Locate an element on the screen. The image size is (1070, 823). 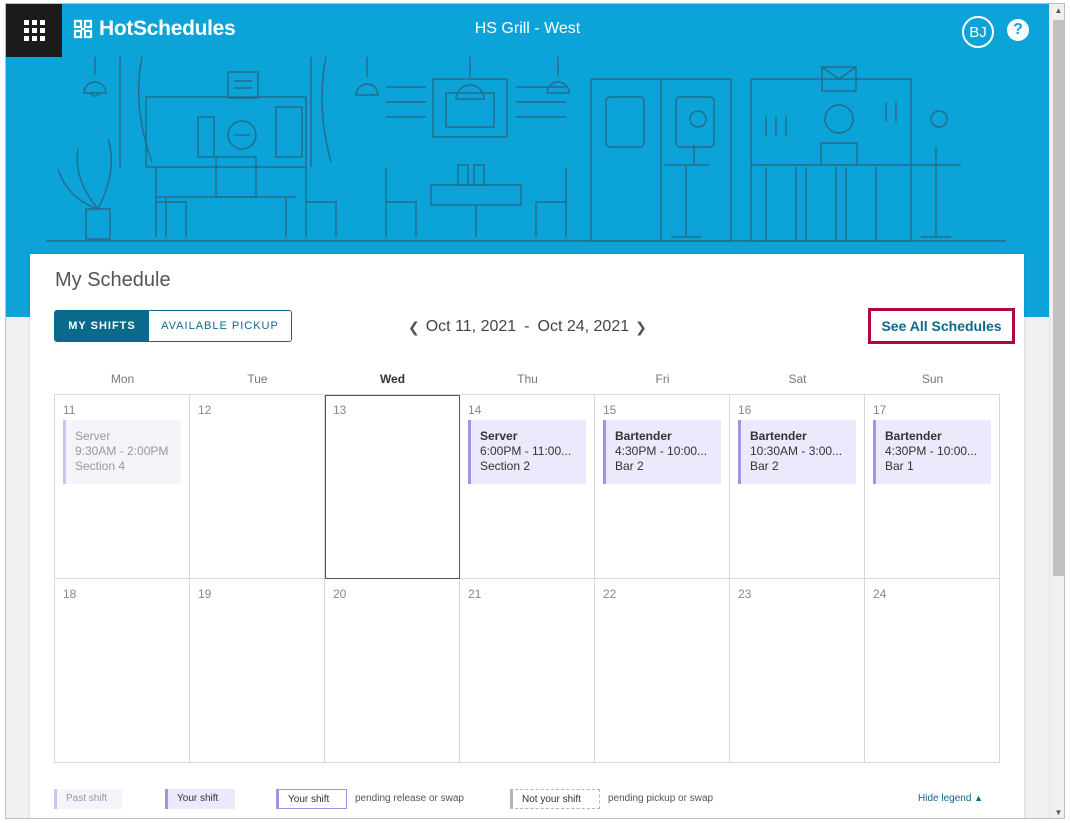
shift-view-toggle: MY SHIFTS AVAILABLE PICKUP is located at coordinates (173, 326).